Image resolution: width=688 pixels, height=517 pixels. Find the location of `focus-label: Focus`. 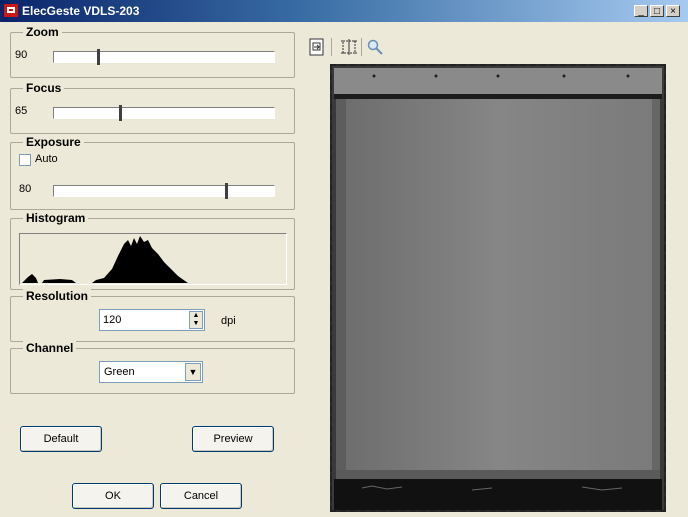

focus-label: Focus is located at coordinates (44, 88).